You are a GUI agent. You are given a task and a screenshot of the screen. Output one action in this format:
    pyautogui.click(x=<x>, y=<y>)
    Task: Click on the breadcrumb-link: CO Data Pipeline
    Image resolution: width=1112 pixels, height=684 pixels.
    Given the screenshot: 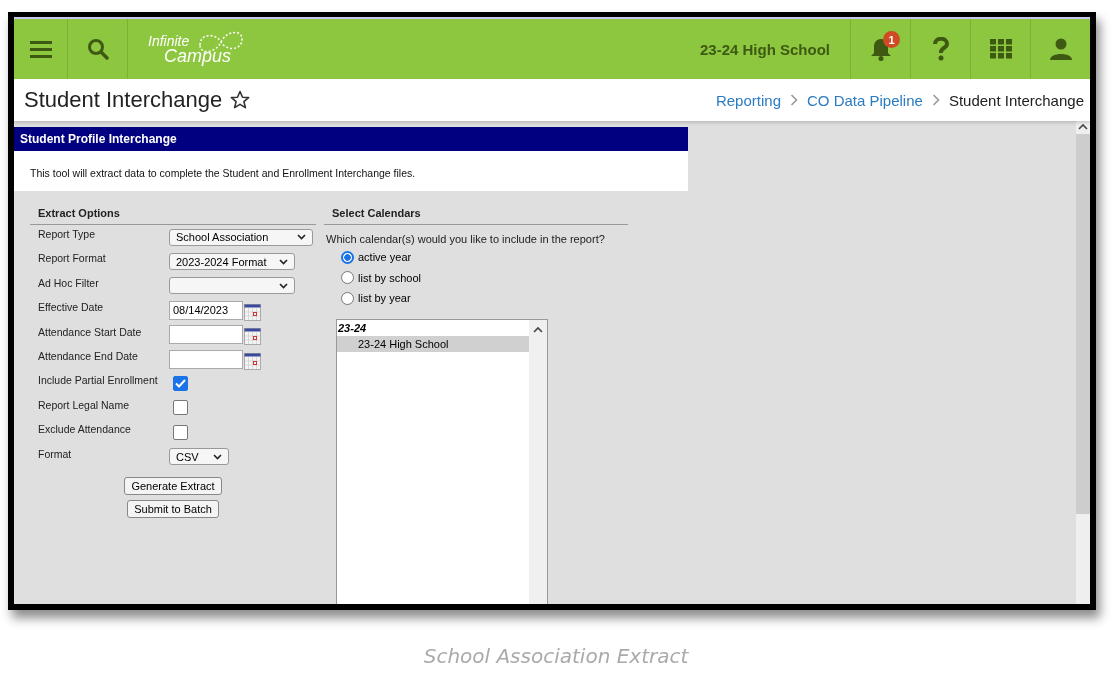 What is the action you would take?
    pyautogui.click(x=865, y=100)
    